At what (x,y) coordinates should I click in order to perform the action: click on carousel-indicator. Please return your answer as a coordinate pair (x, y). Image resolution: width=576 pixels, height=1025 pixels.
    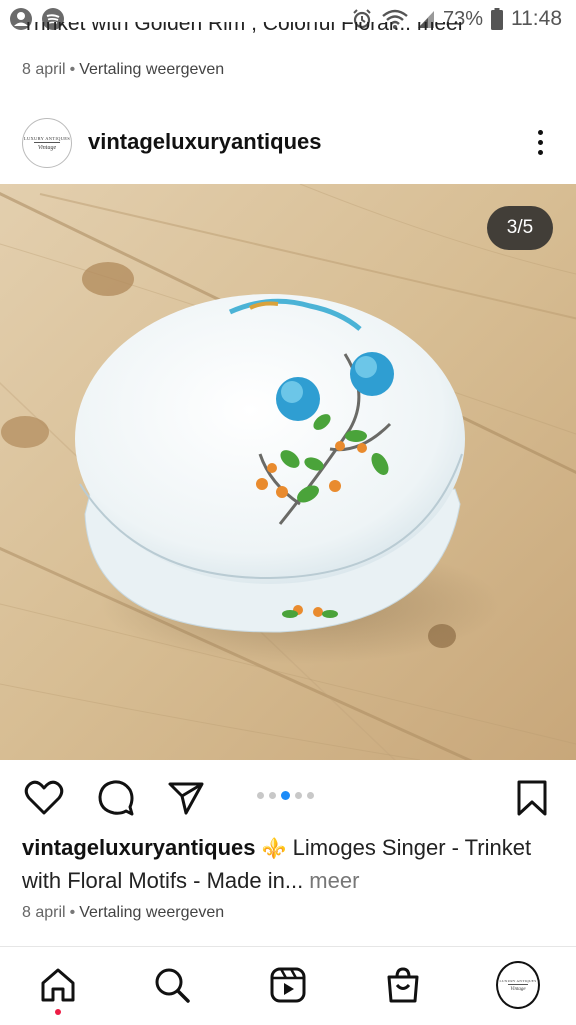
    Looking at the image, I should click on (285, 795).